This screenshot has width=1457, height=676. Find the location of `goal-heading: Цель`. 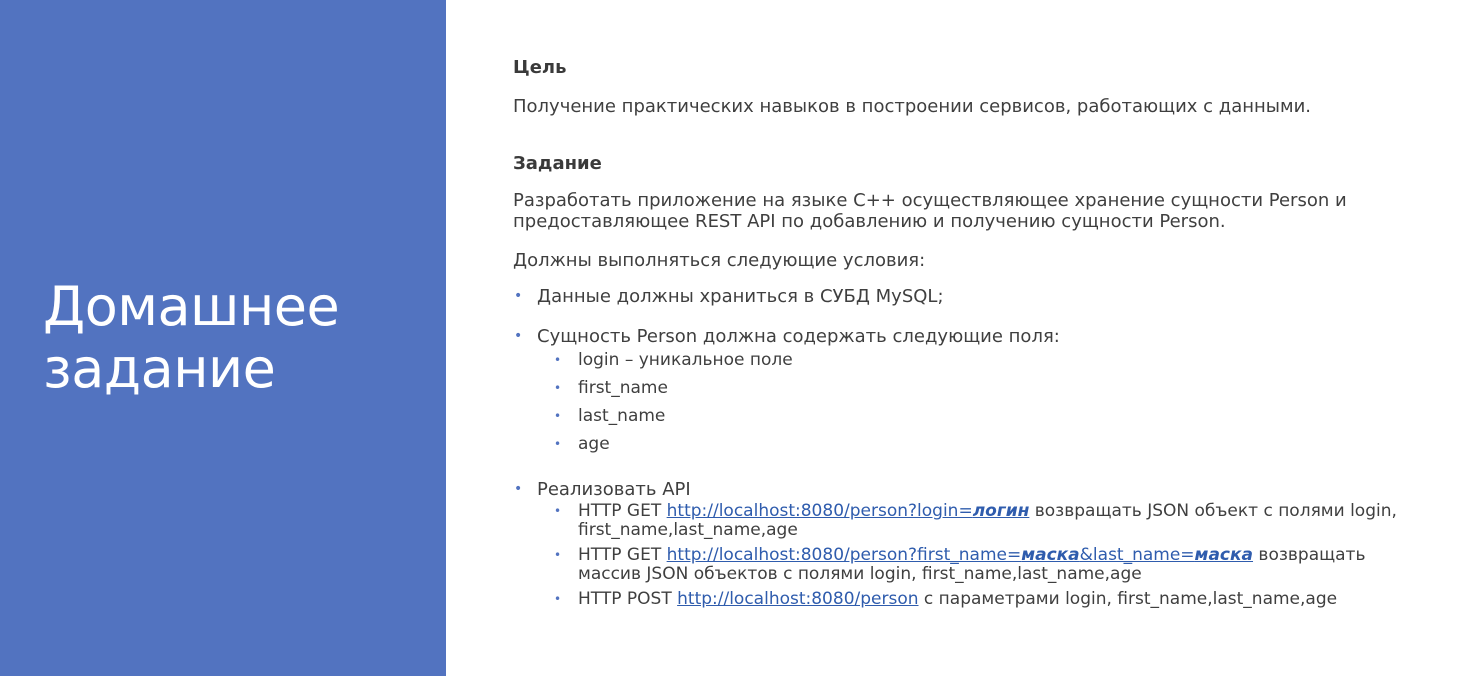

goal-heading: Цель is located at coordinates (540, 67).